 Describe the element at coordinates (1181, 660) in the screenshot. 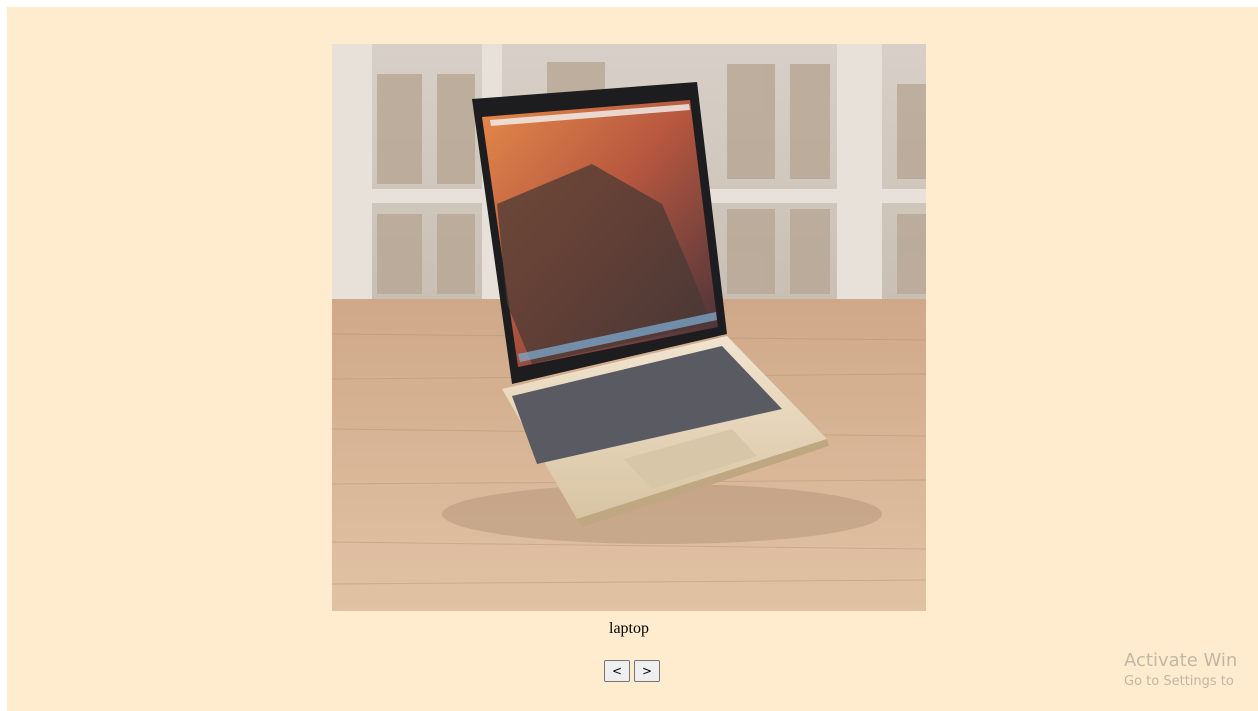

I see `watermark-title: Activate Win` at that location.